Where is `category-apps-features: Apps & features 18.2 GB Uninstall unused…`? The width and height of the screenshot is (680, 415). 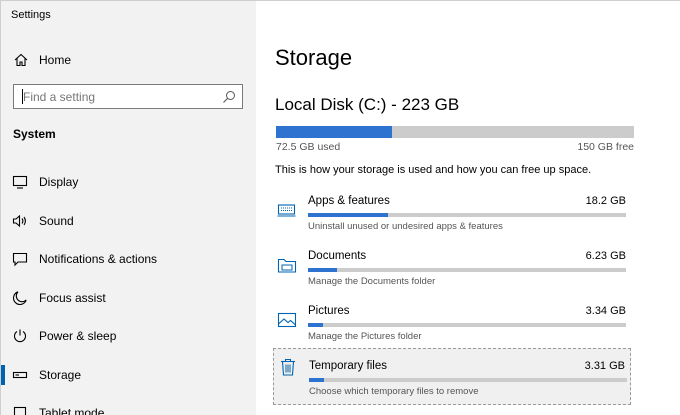
category-apps-features: Apps & features 18.2 GB Uninstall unused… is located at coordinates (452, 219).